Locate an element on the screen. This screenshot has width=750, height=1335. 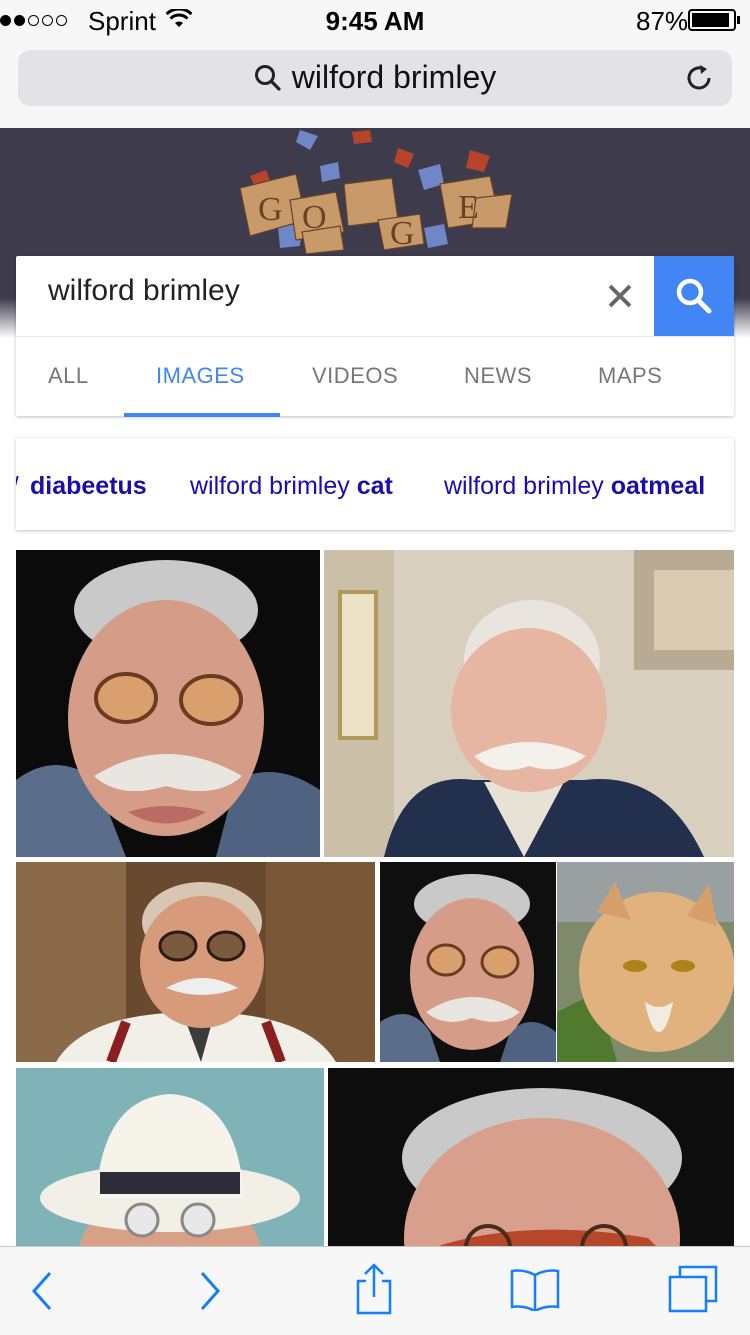
address-text: wilford brimley is located at coordinates (375, 77).